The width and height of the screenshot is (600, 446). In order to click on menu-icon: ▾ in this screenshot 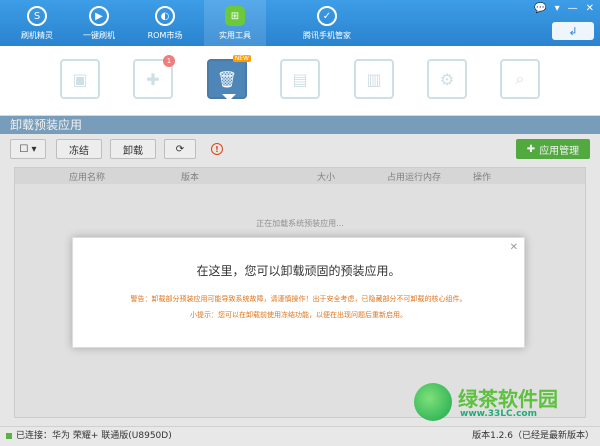, I will do `click(557, 8)`.